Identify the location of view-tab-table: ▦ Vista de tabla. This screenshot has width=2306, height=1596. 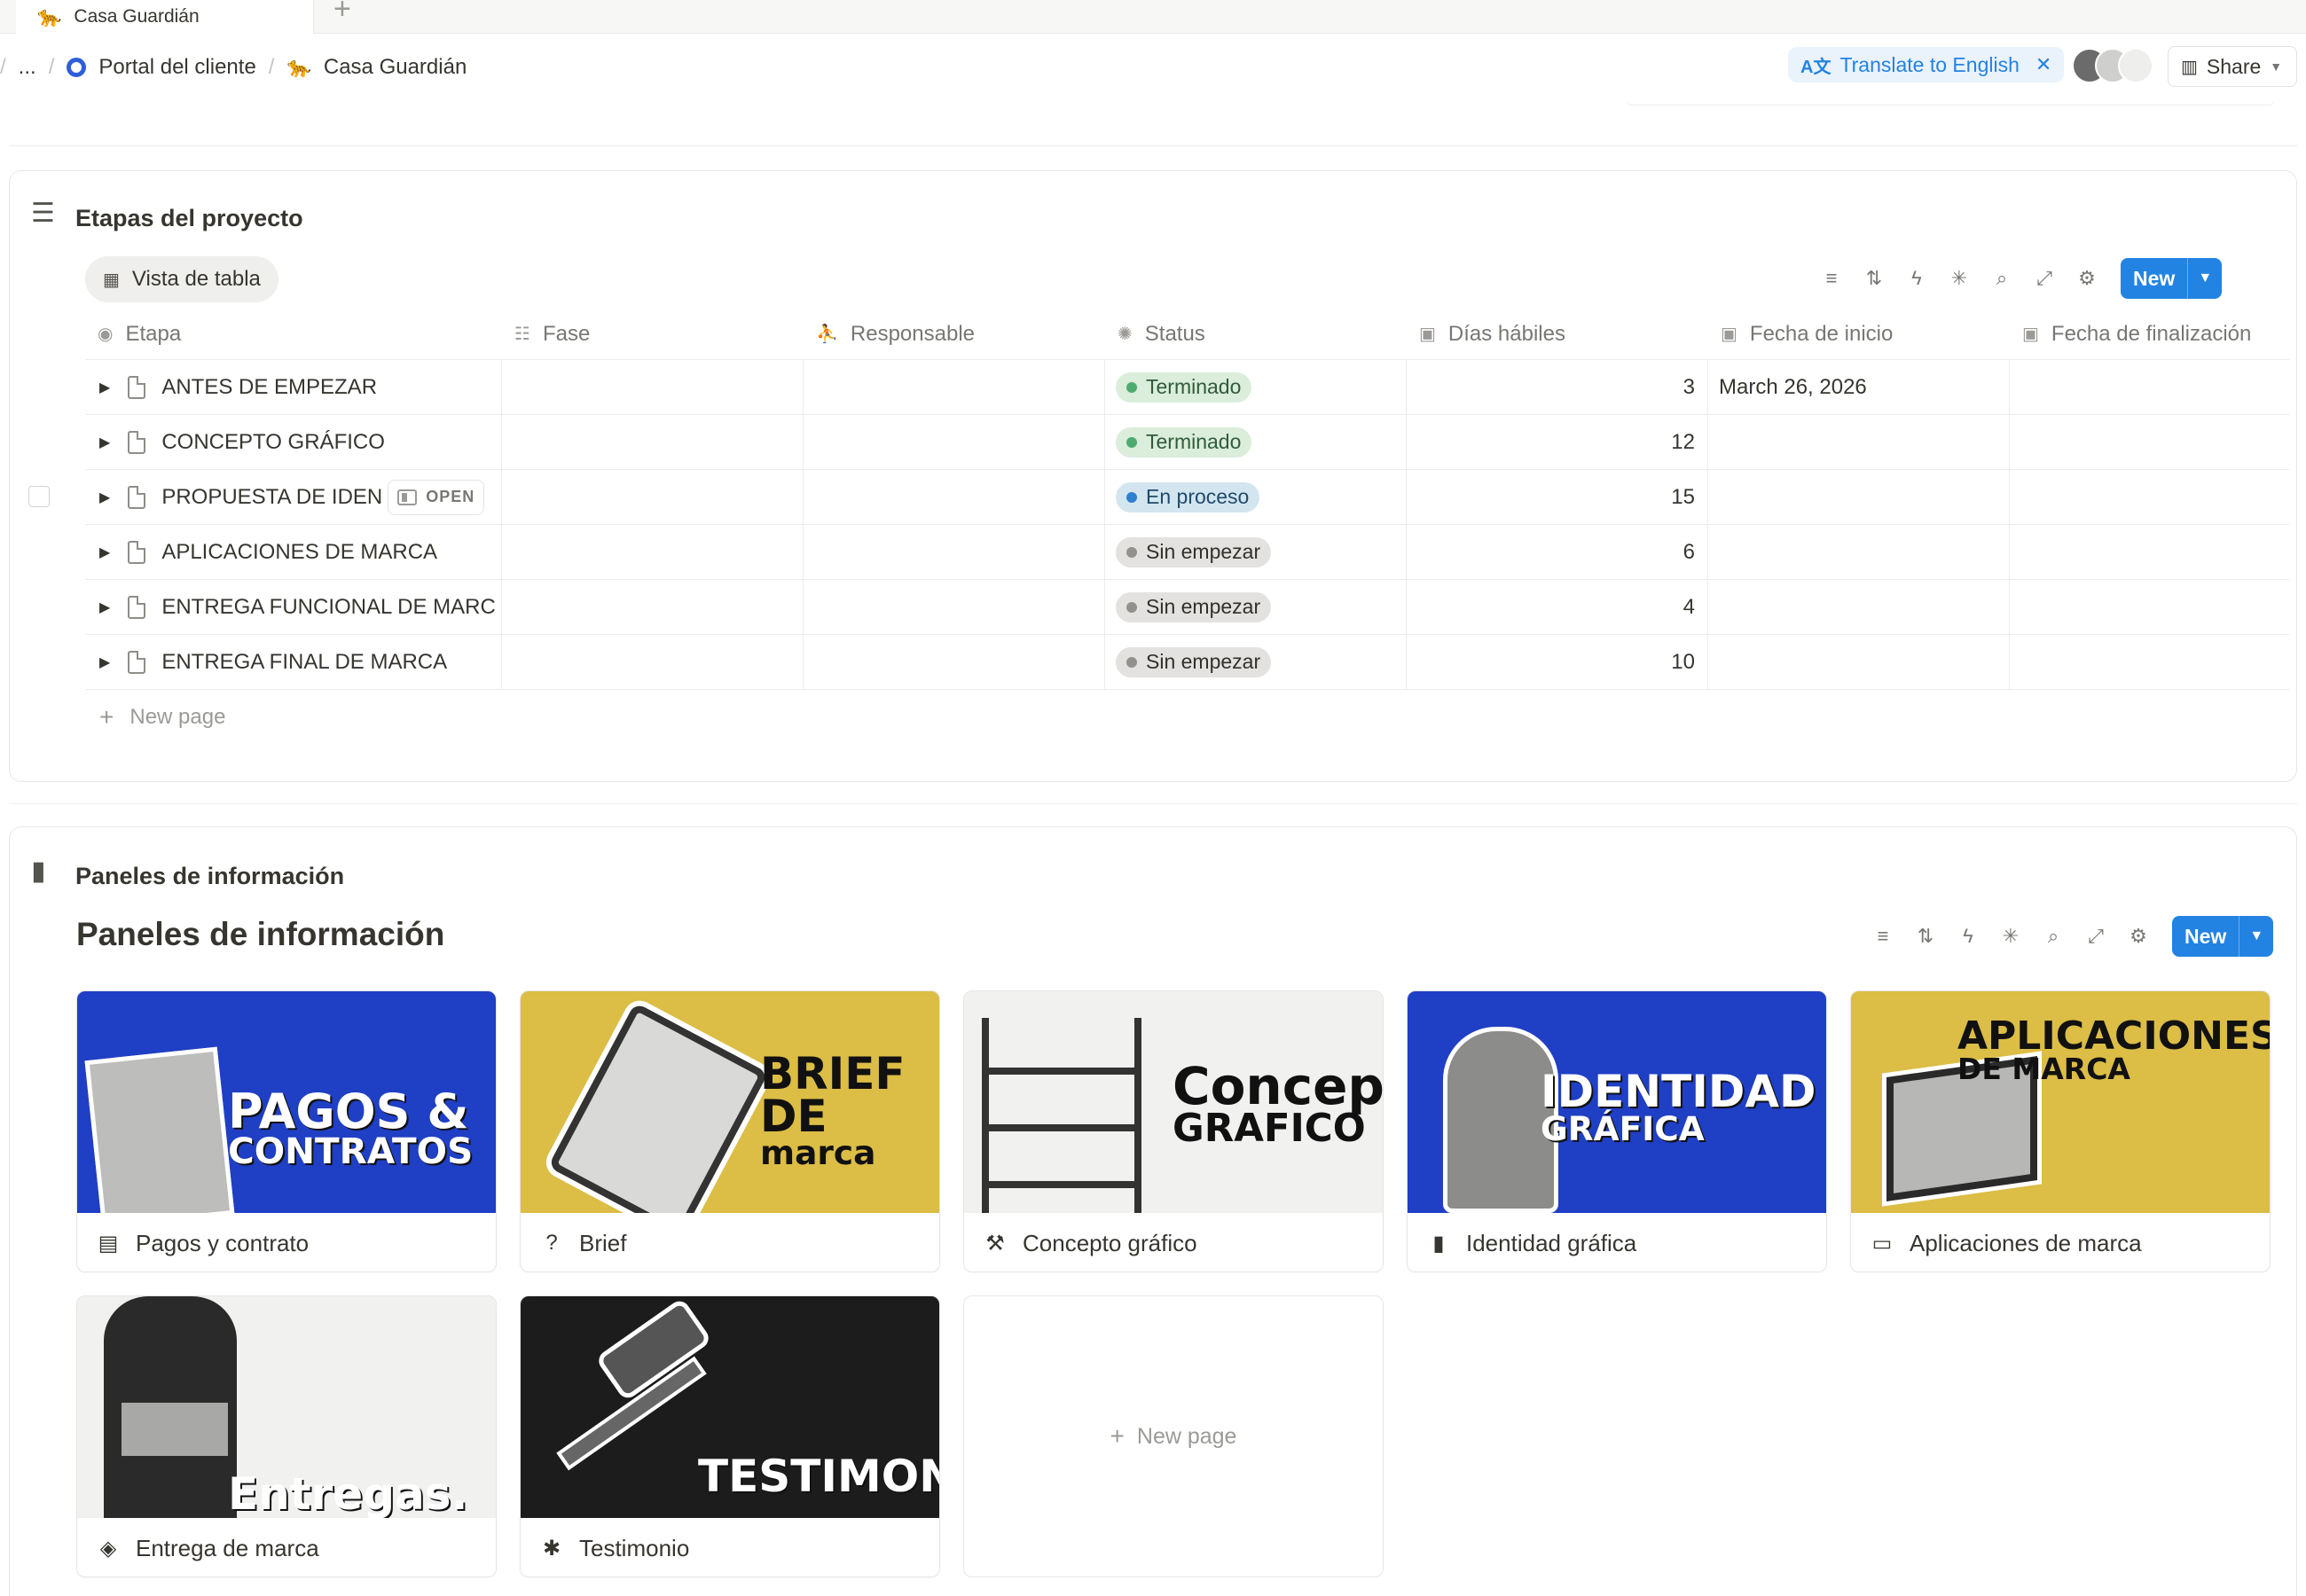
(181, 279).